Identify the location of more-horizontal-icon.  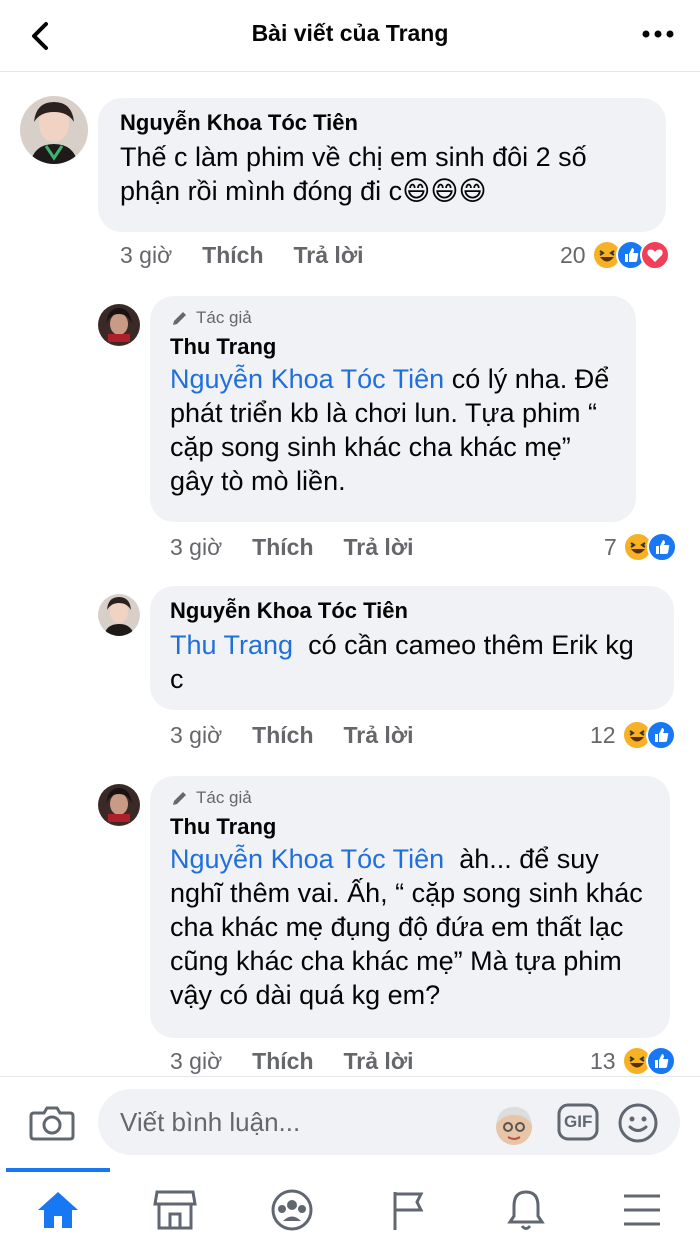
(658, 34).